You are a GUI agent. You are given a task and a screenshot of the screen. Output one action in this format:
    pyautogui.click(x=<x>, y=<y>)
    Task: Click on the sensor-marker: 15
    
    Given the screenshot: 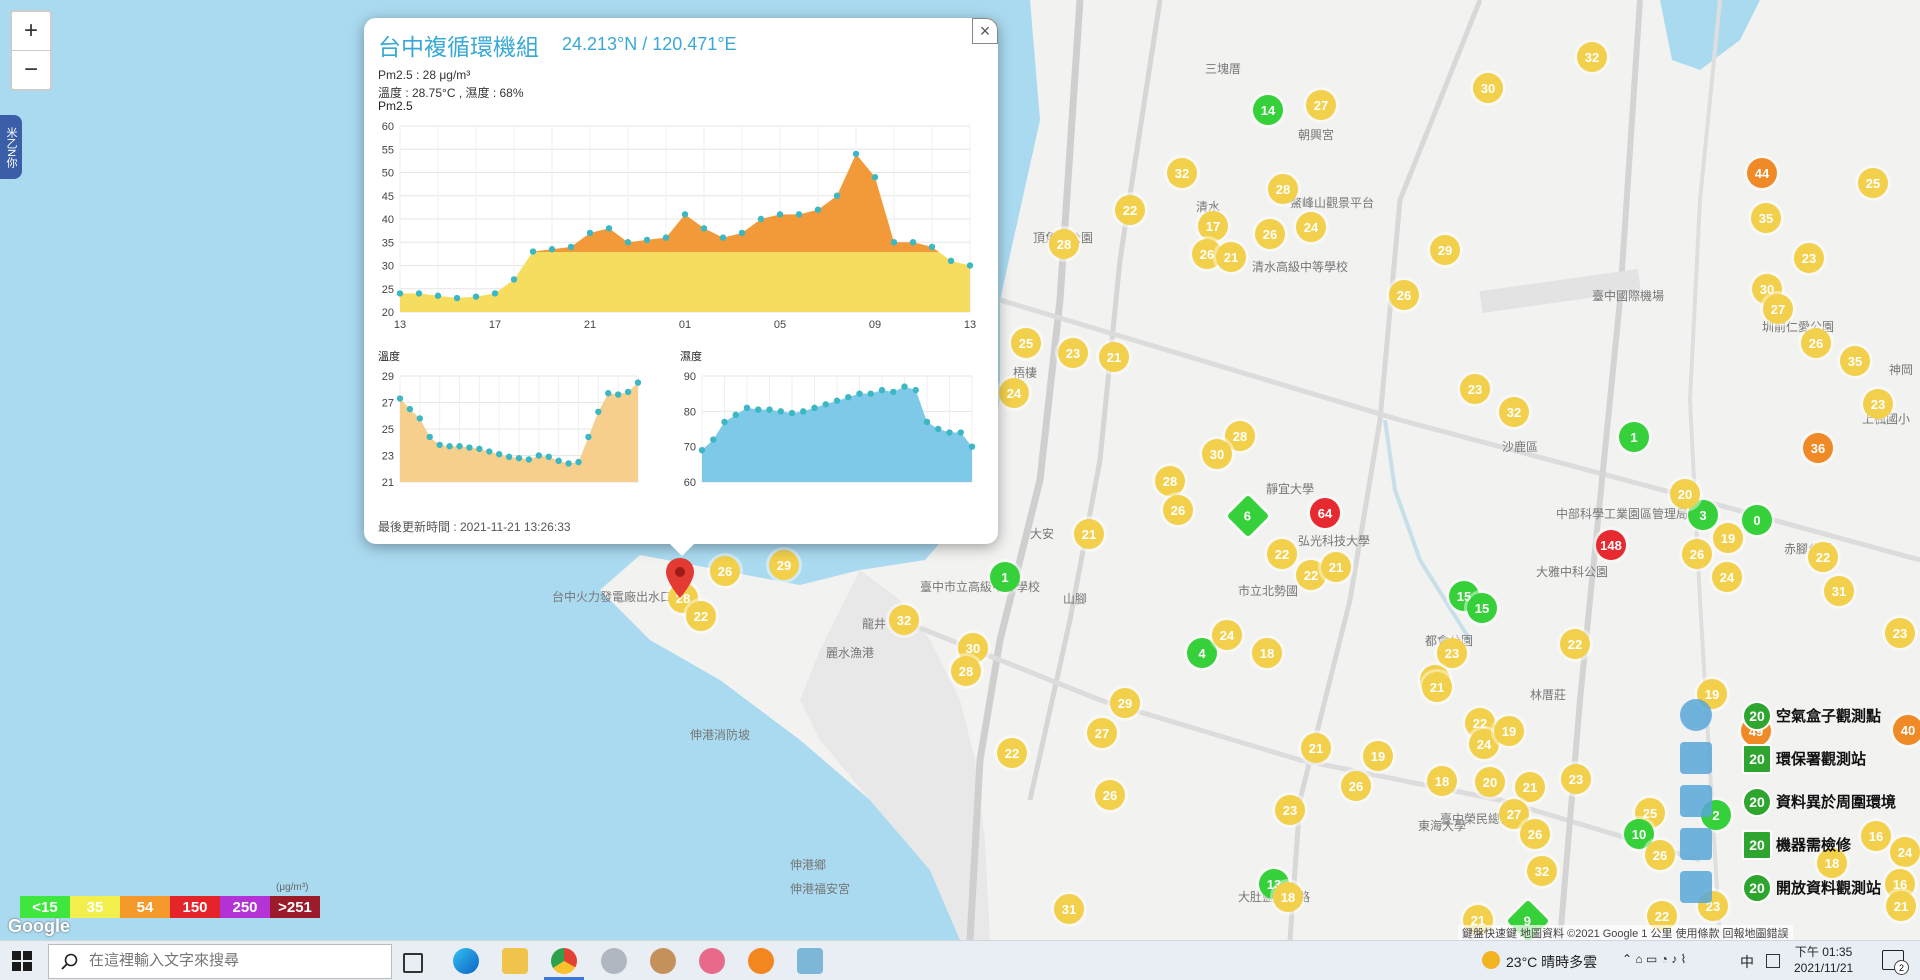 What is the action you would take?
    pyautogui.click(x=1482, y=608)
    